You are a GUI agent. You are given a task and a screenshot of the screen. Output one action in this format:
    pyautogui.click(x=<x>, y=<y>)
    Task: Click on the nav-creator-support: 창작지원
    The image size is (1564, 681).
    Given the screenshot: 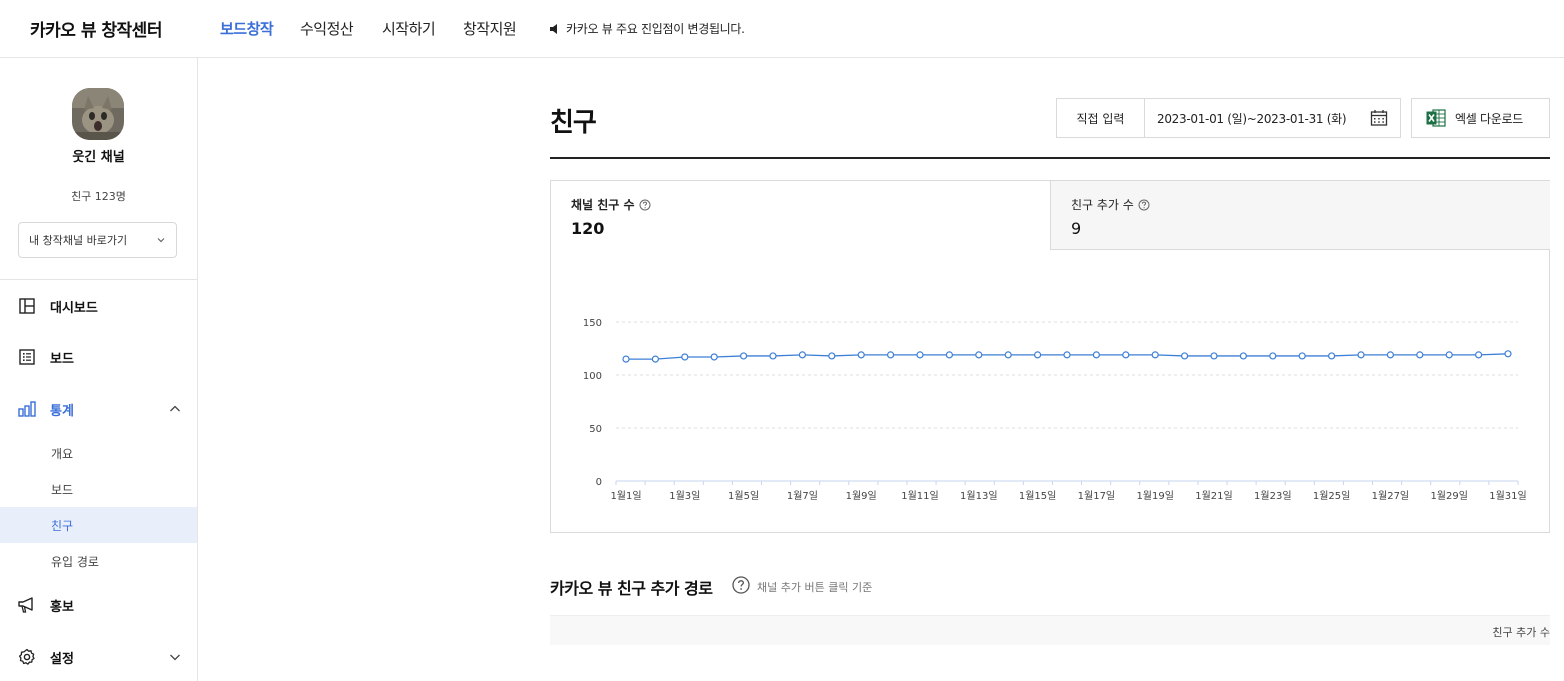 What is the action you would take?
    pyautogui.click(x=490, y=28)
    